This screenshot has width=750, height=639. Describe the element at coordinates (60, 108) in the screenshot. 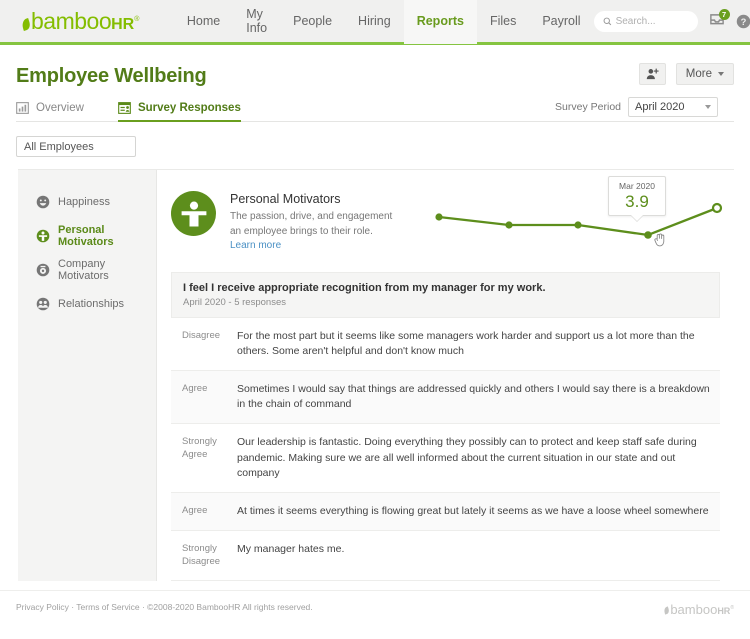

I see `tab-overview-label: Overview` at that location.